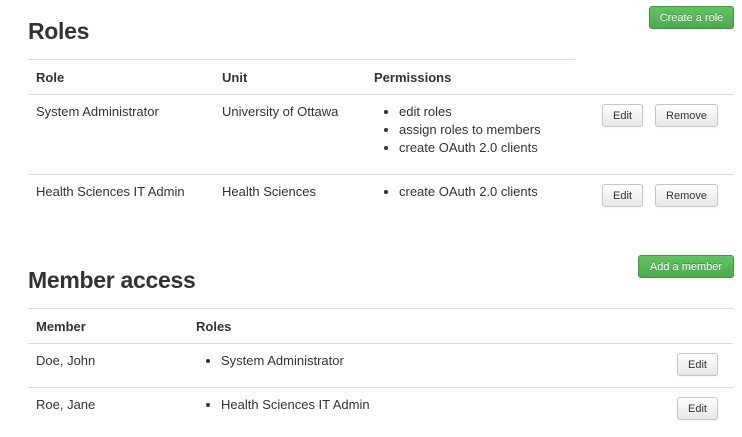  Describe the element at coordinates (214, 326) in the screenshot. I see `header-roles: Roles` at that location.